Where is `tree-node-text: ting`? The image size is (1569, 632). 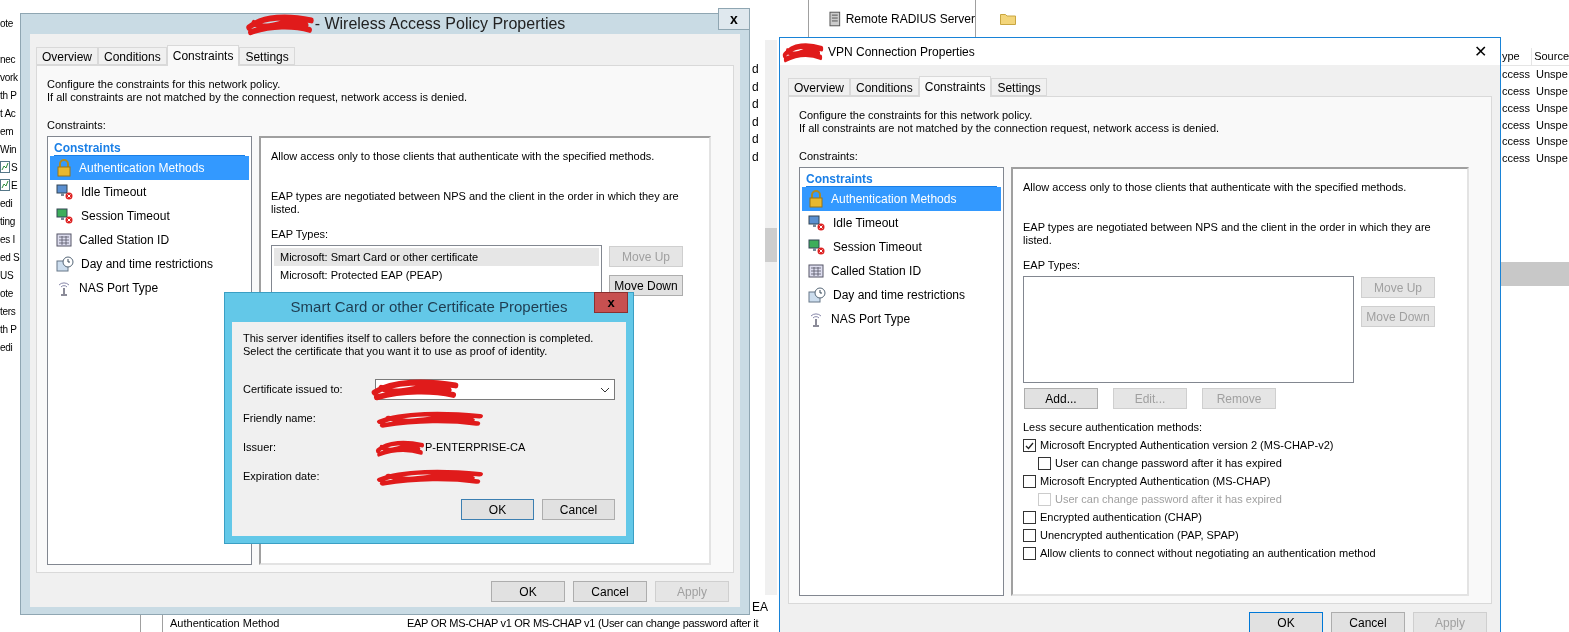
tree-node-text: ting is located at coordinates (7, 221).